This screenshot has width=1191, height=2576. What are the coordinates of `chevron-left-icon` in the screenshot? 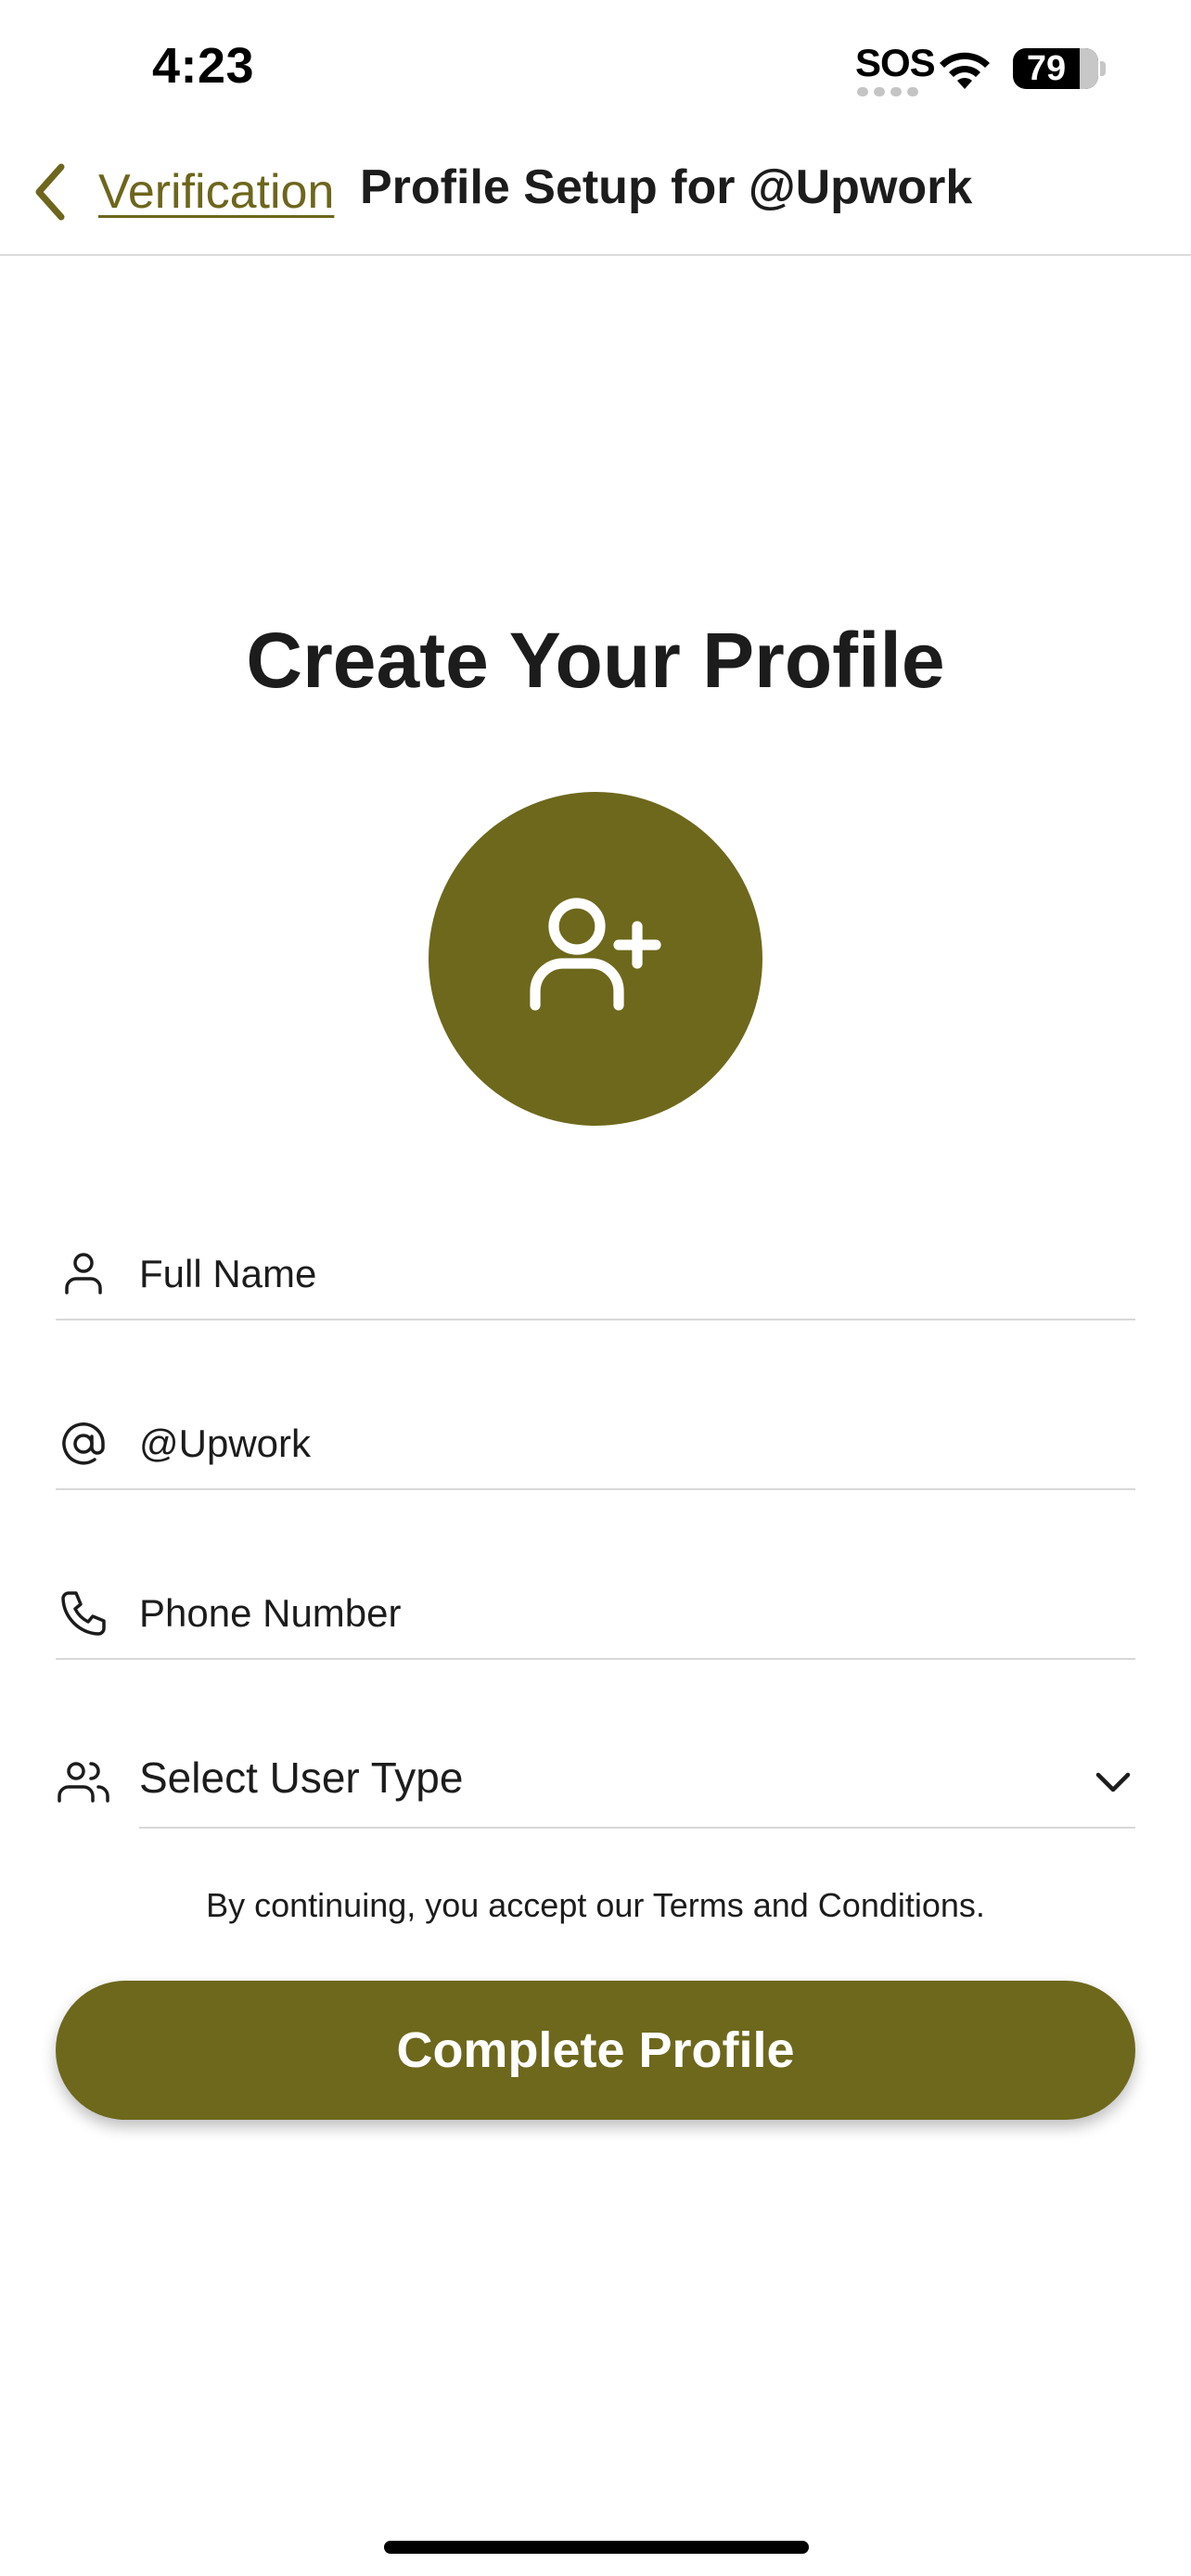 It's located at (50, 192).